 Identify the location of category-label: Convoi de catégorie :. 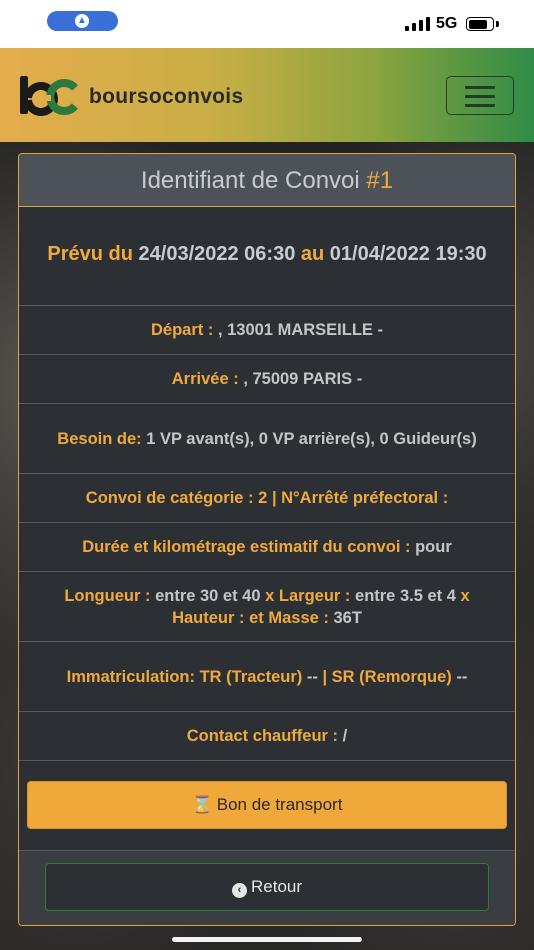
(169, 498).